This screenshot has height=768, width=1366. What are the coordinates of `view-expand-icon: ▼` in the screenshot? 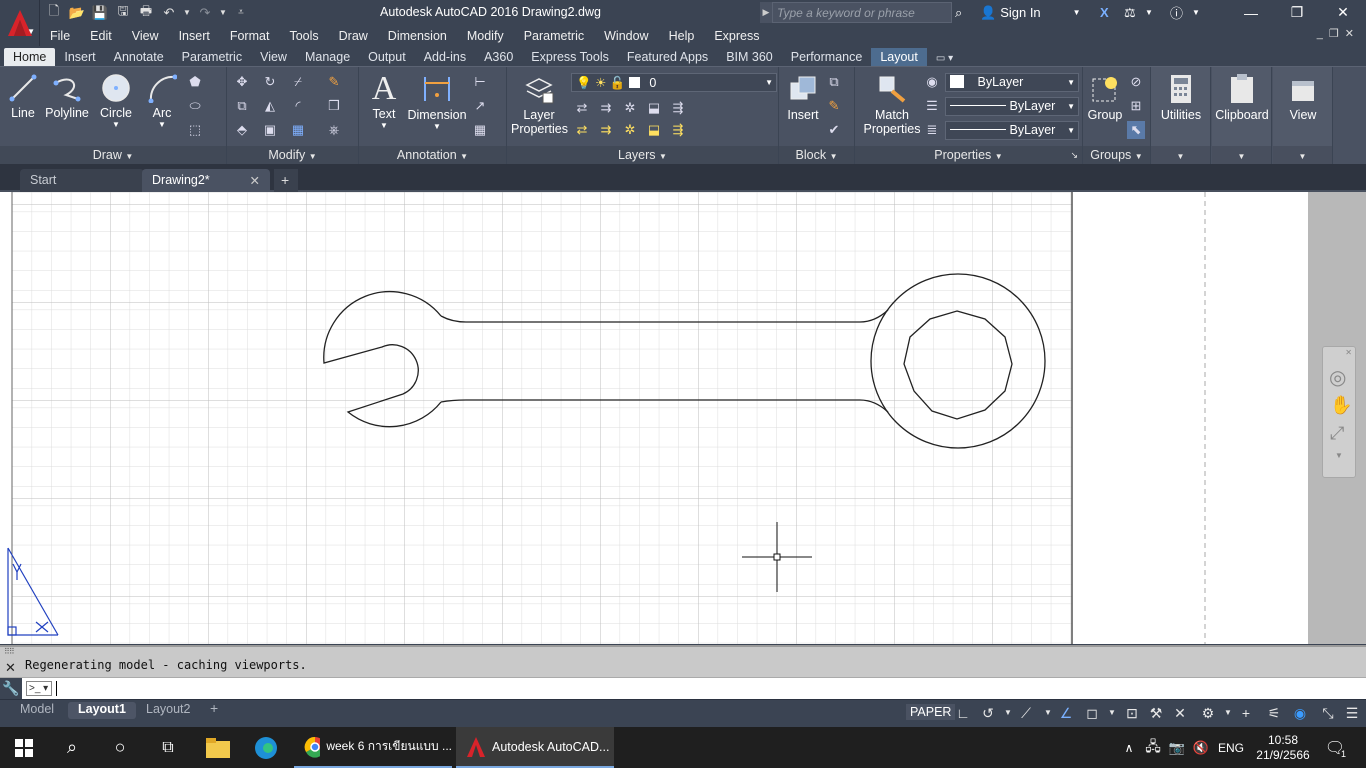 It's located at (1302, 155).